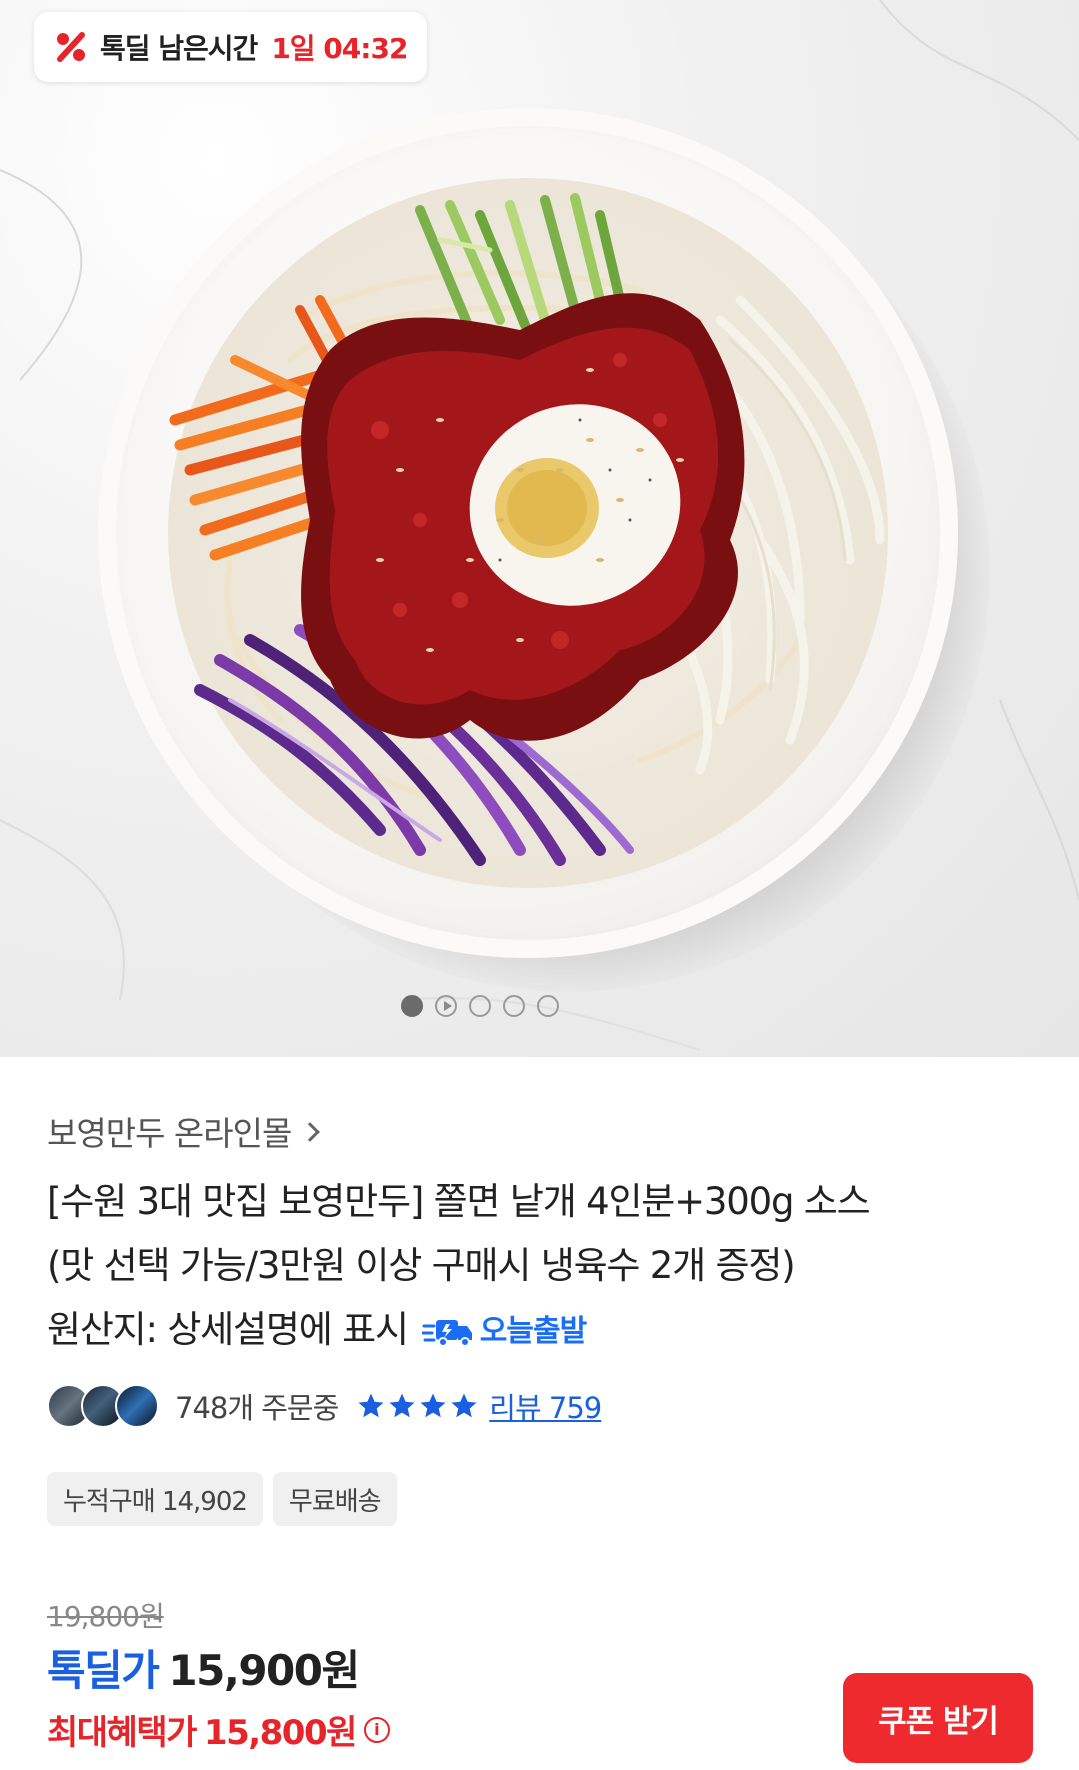 Image resolution: width=1079 pixels, height=1770 pixels. What do you see at coordinates (264, 1670) in the screenshot?
I see `deal-price: 15,900원` at bounding box center [264, 1670].